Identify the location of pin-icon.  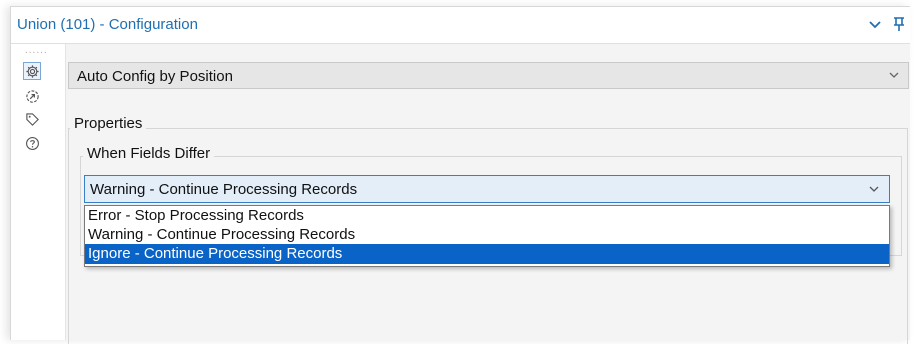
(899, 24).